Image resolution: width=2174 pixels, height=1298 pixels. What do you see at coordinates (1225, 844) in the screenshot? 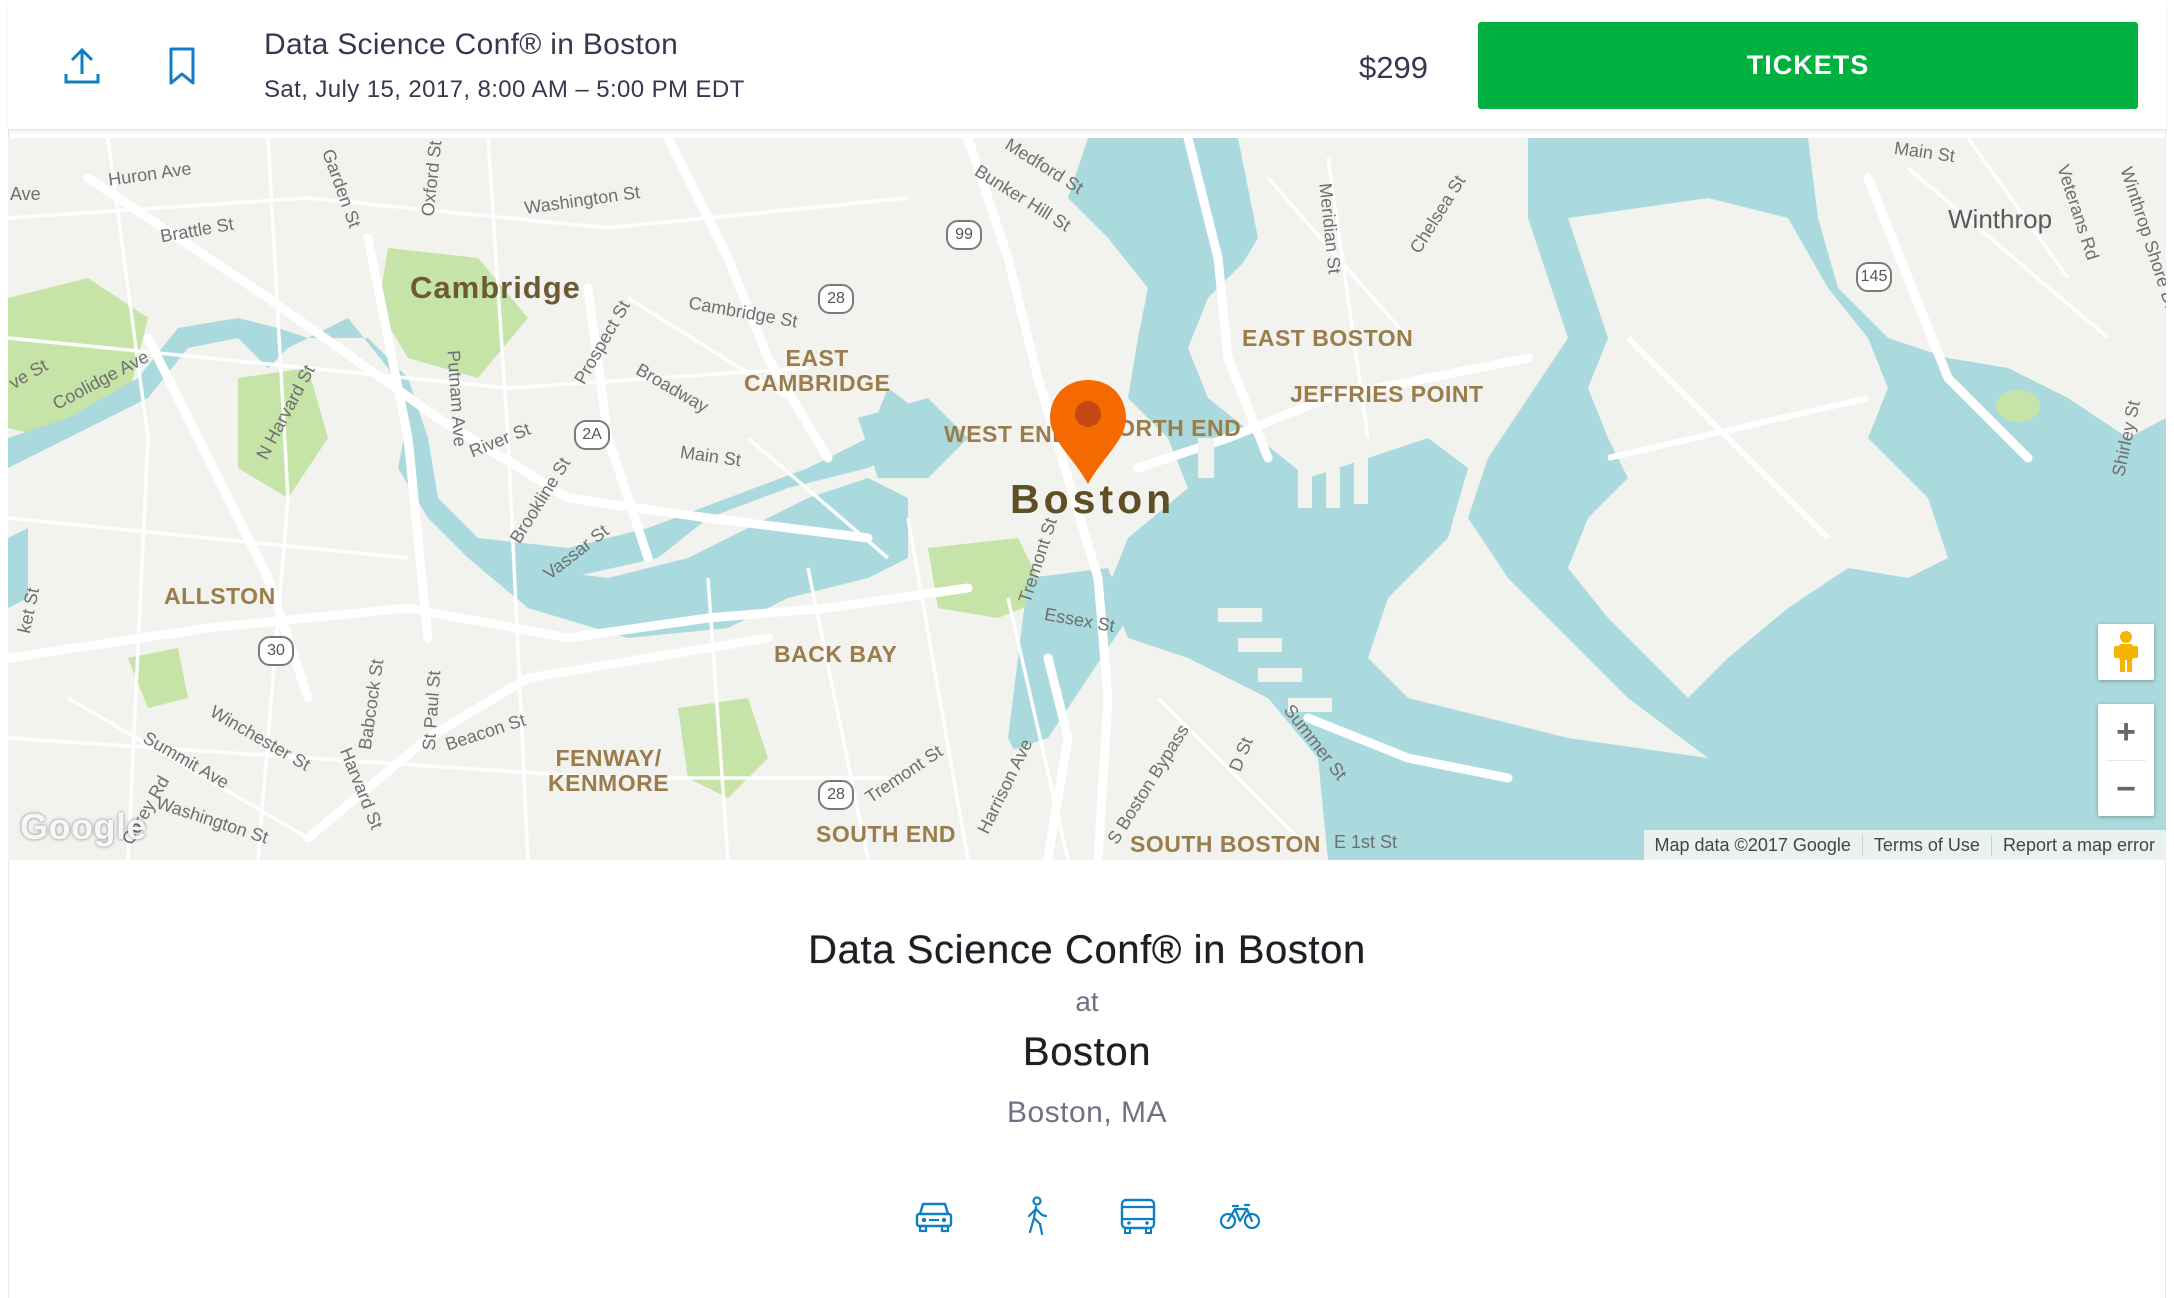
I see `map-label-south-boston: SOUTH BOSTON` at bounding box center [1225, 844].